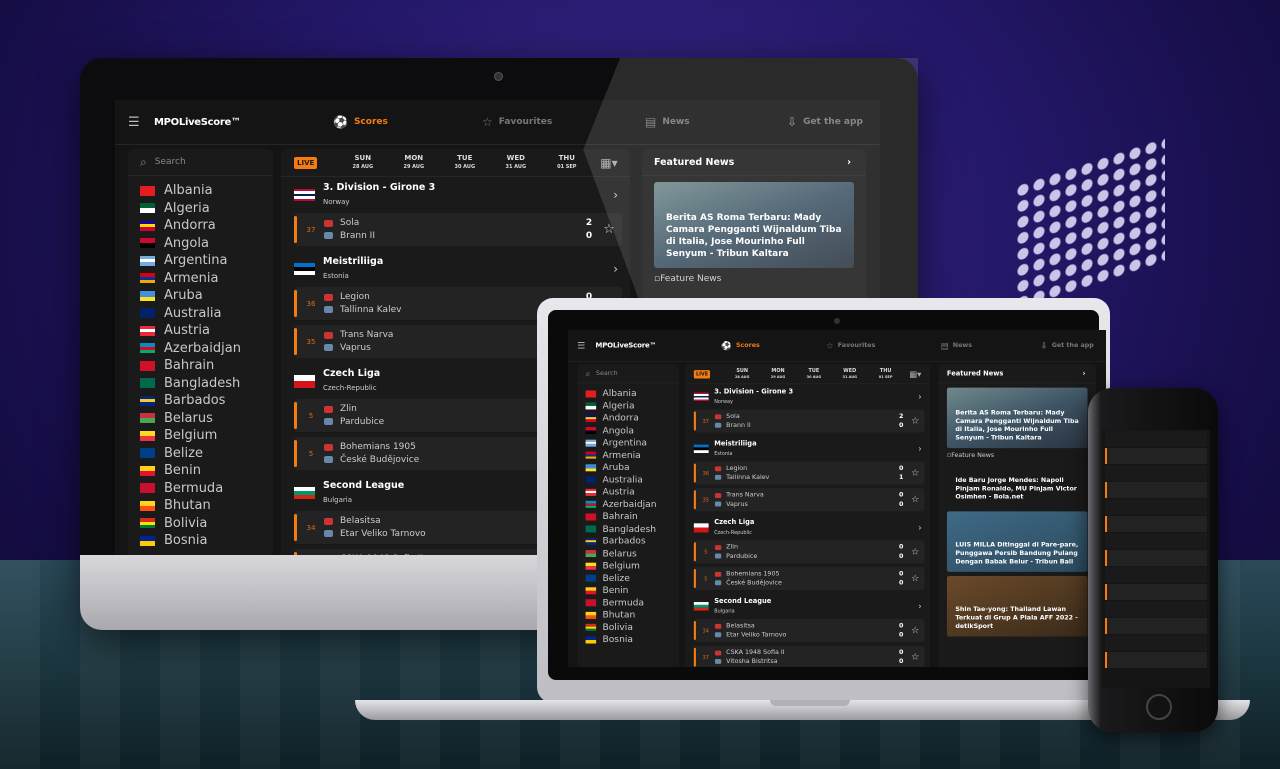  I want to click on league-header: Czech Liga Czech-Republic ›, so click(807, 527).